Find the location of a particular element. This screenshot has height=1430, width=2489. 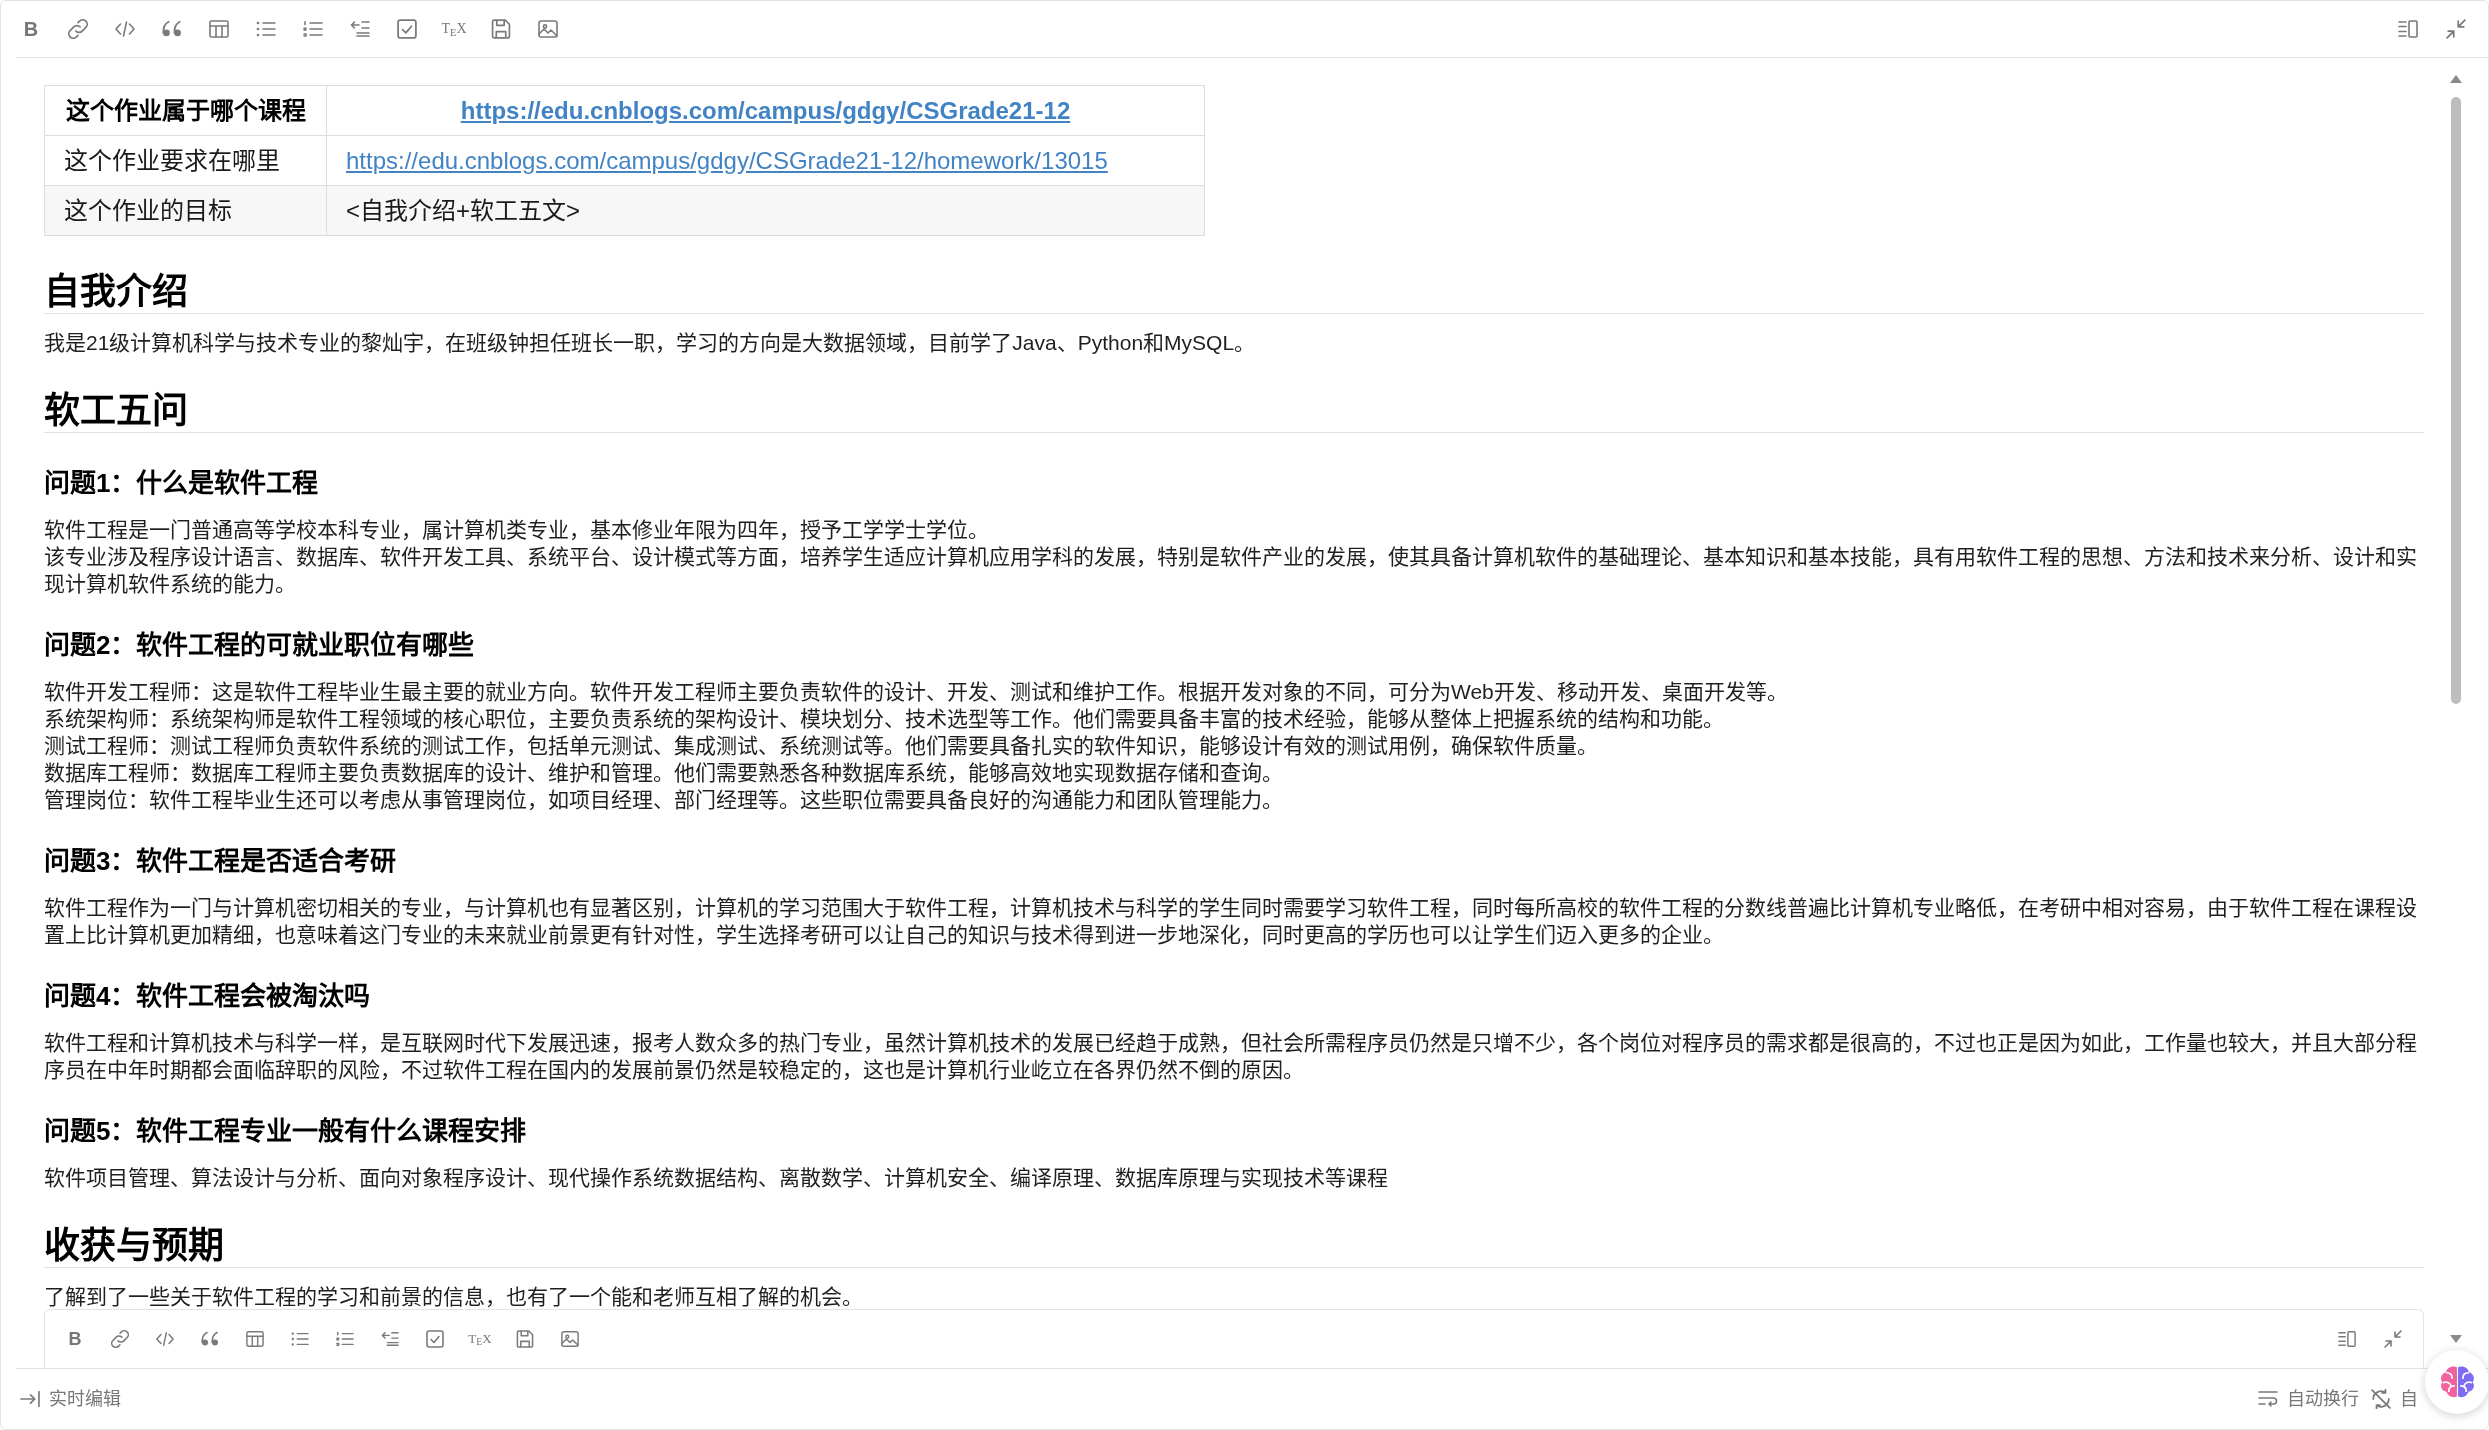

table-header-cell: 这个作业属于哪个课程 is located at coordinates (185, 110).